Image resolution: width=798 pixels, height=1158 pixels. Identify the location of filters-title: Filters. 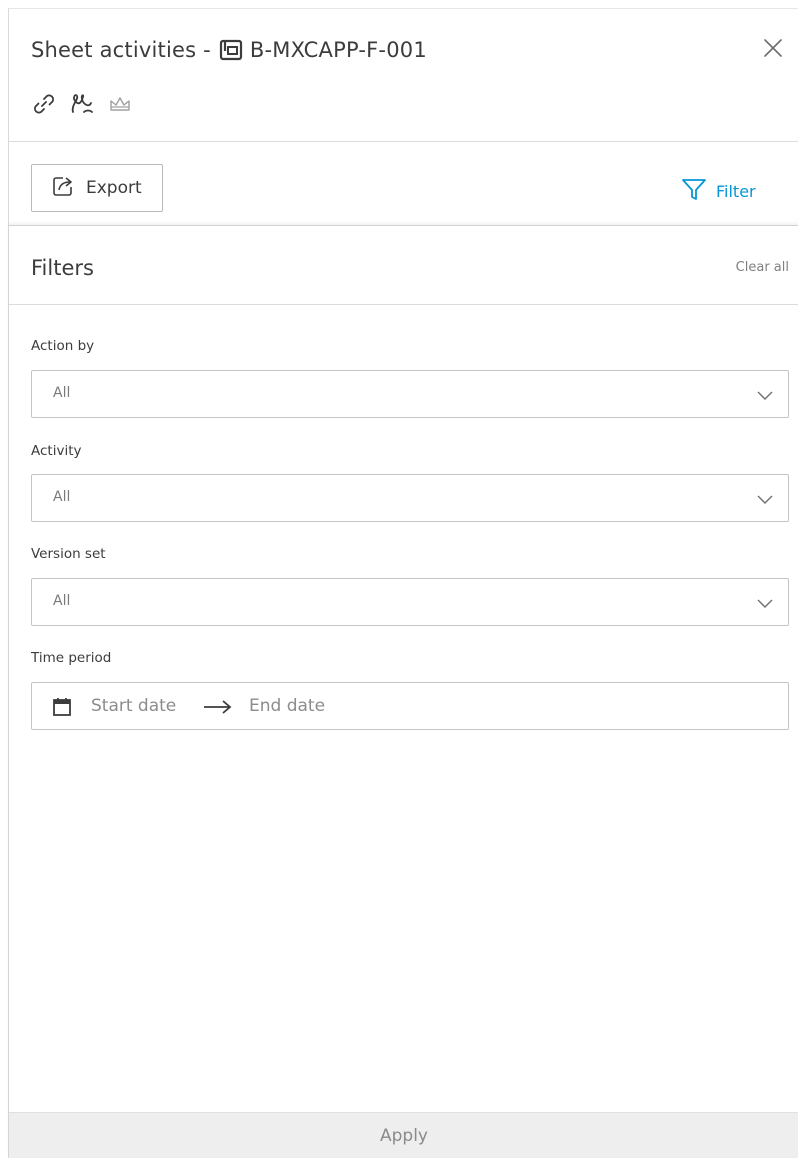
(62, 268).